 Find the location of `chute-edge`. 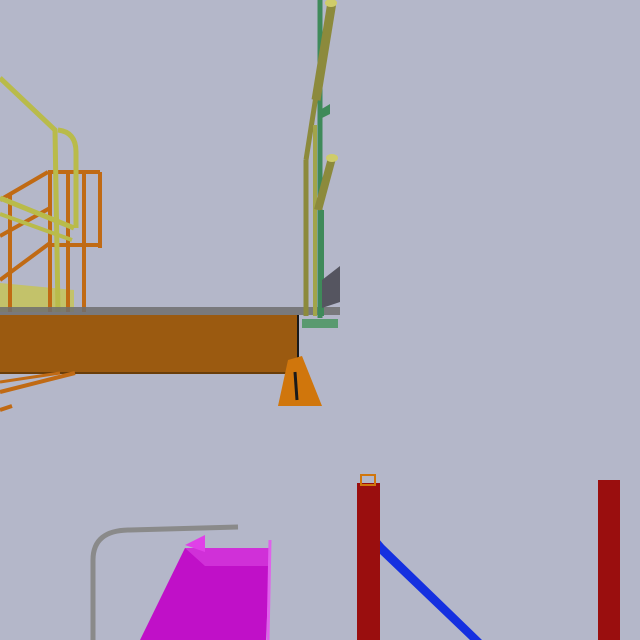

chute-edge is located at coordinates (269, 589).